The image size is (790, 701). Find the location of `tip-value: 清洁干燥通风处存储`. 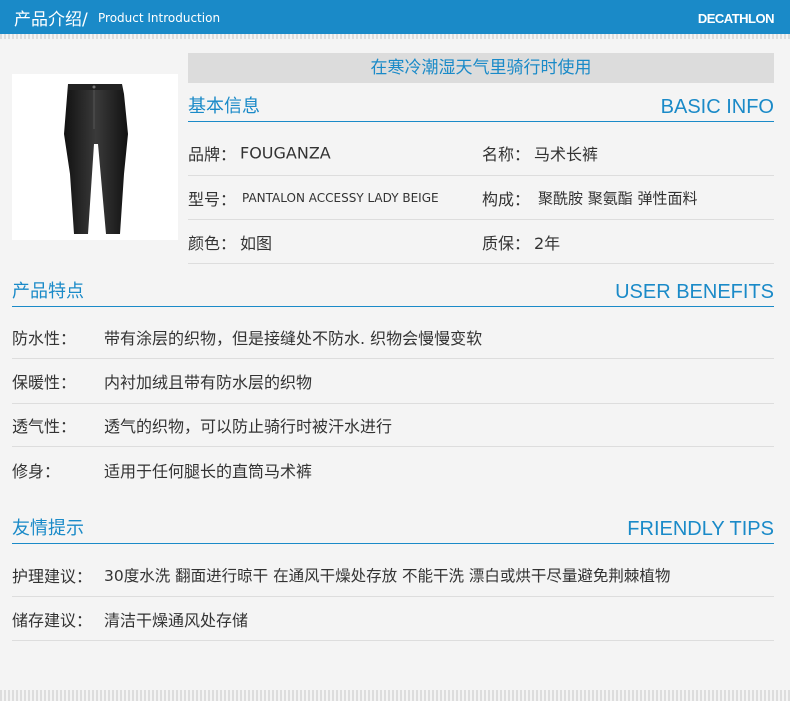

tip-value: 清洁干燥通风处存储 is located at coordinates (176, 620).